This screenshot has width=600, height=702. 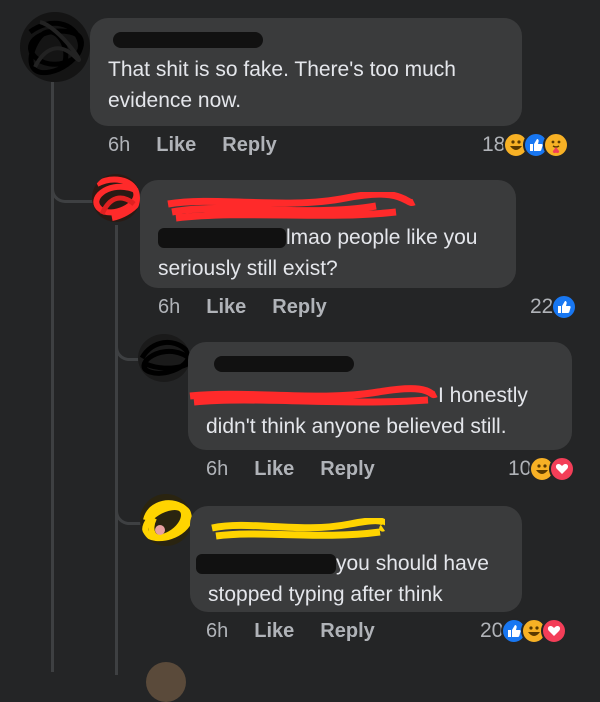 I want to click on reaction-count: 22, so click(x=542, y=306).